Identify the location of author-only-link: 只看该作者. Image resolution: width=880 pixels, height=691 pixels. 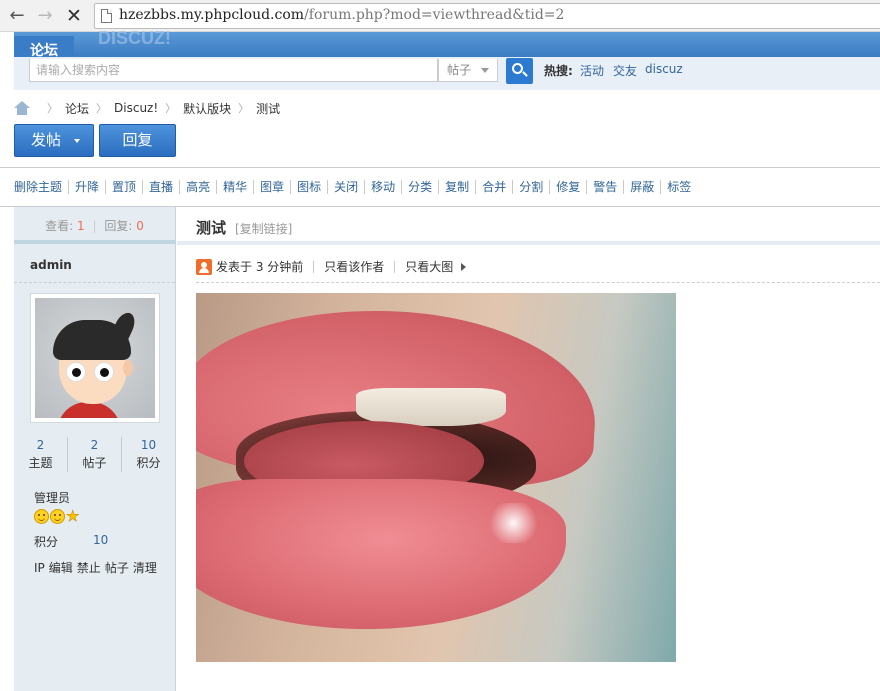
(354, 266).